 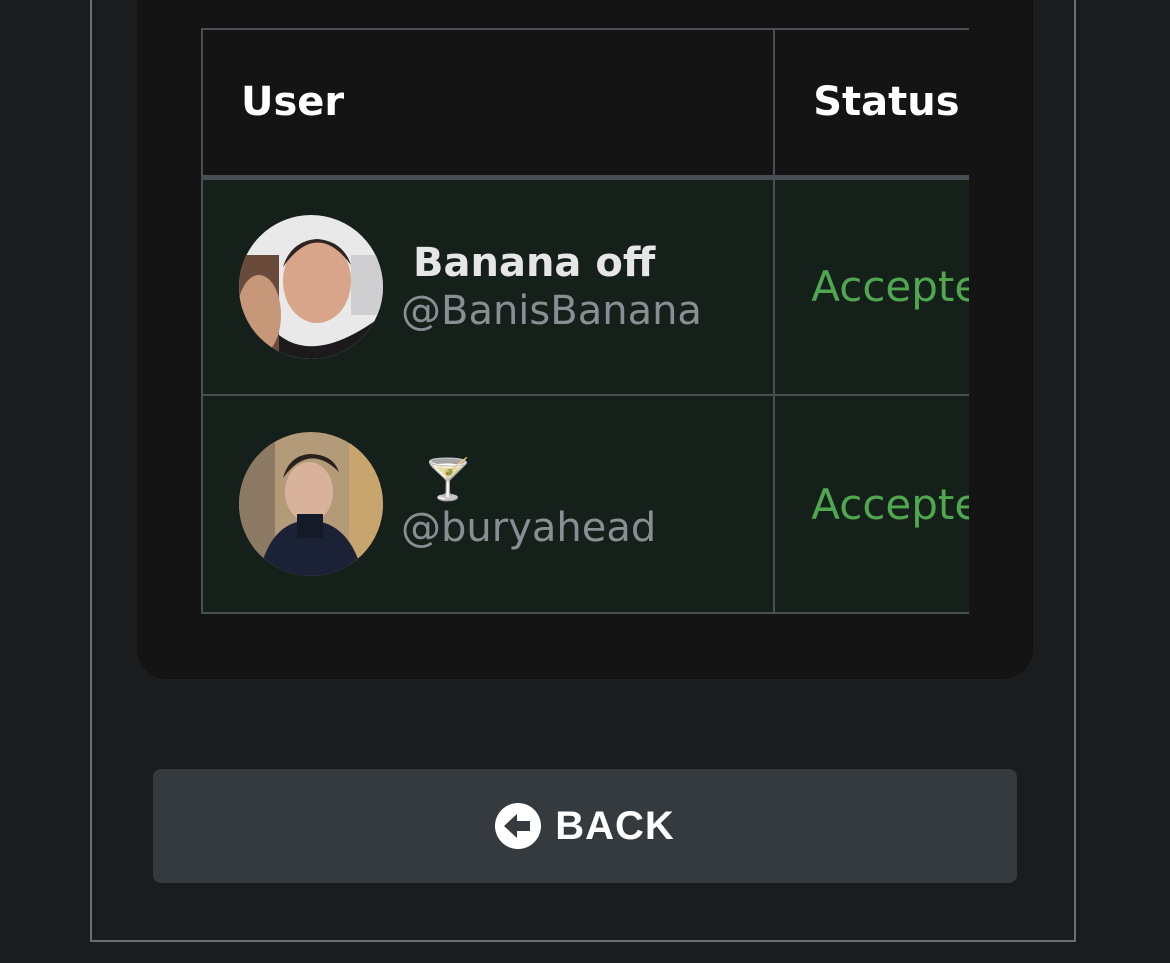 I want to click on user-display-name: 🍸, so click(x=448, y=480).